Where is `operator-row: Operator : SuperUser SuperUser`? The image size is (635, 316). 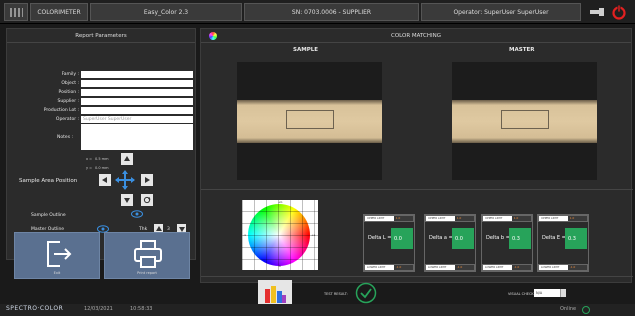
operator-row: Operator : SuperUser SuperUser is located at coordinates (102, 120).